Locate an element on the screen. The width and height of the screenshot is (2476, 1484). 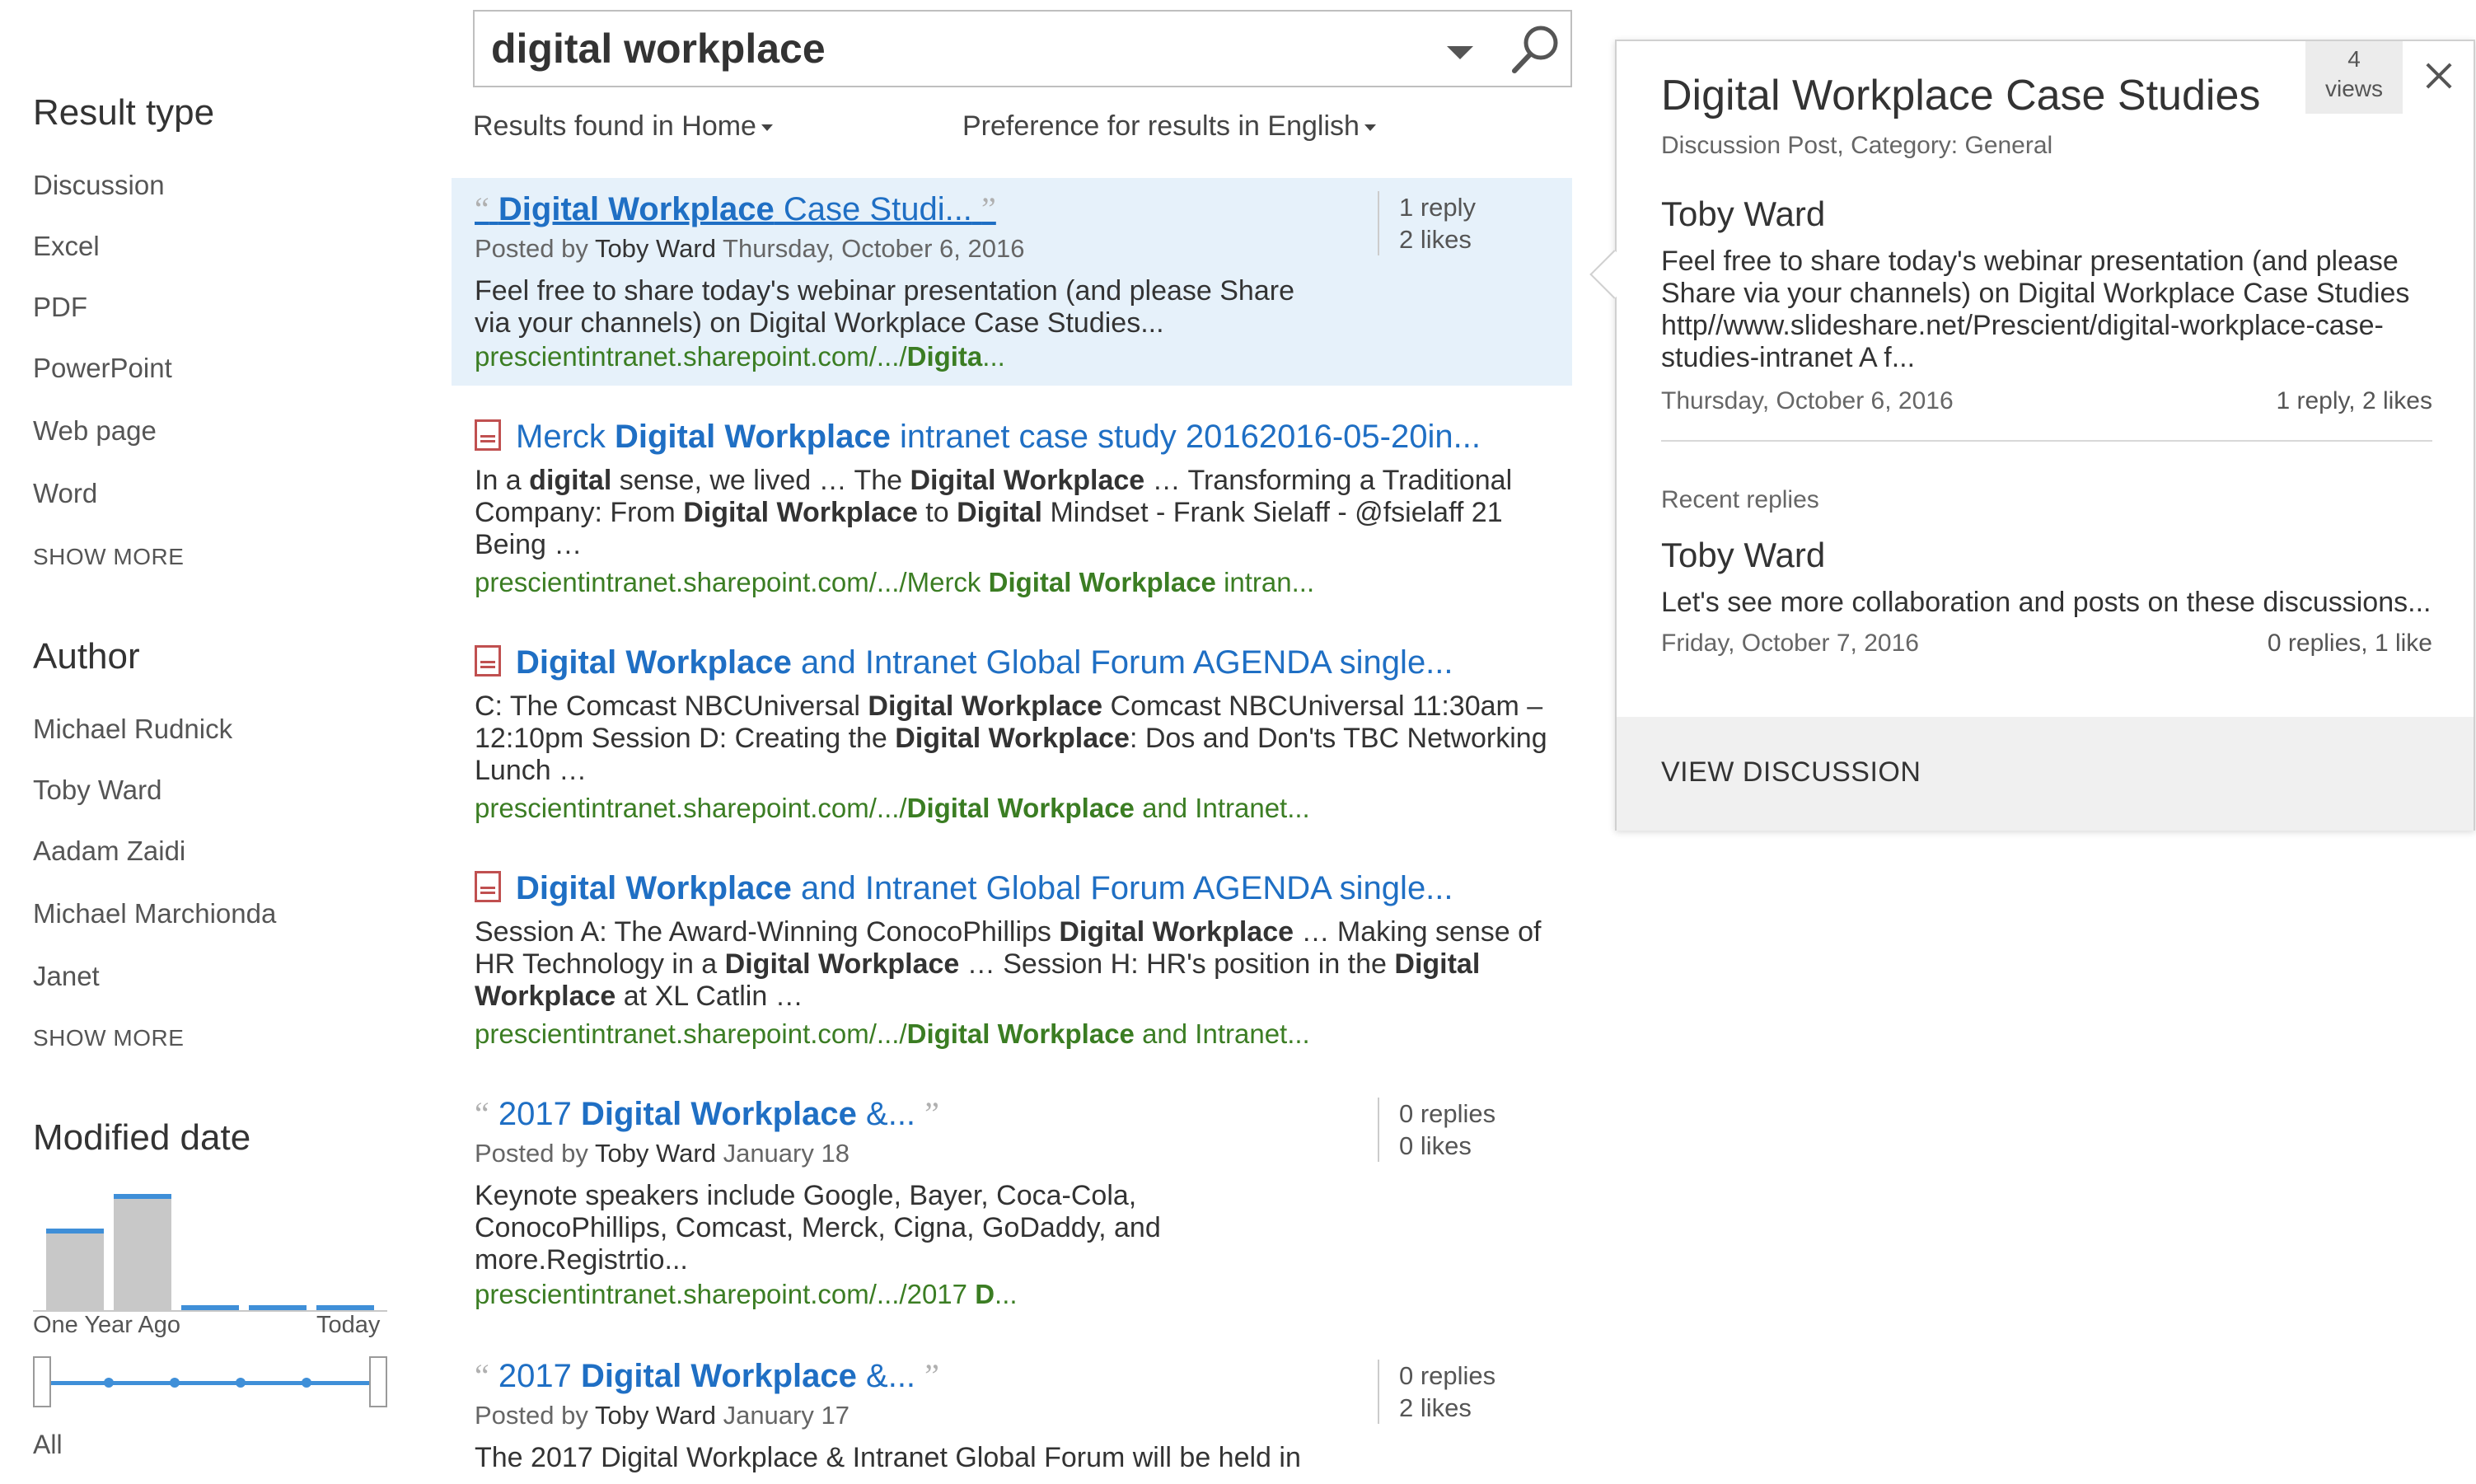
search-dropdown-icon is located at coordinates (1460, 53).